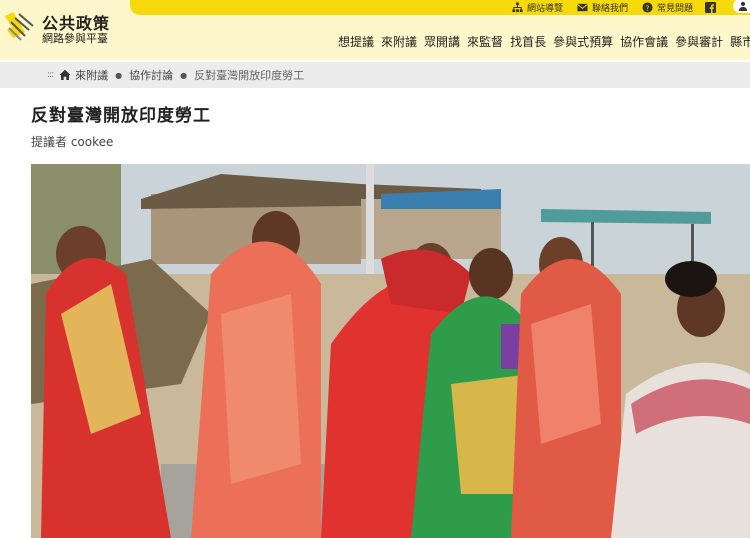 The width and height of the screenshot is (750, 538). I want to click on breadcrumb-item-current: 反對臺灣開放印度勞工, so click(249, 75).